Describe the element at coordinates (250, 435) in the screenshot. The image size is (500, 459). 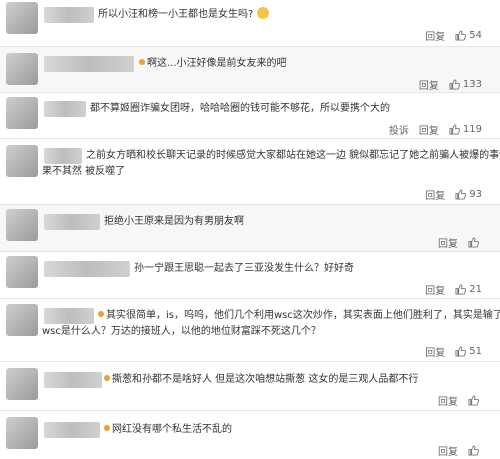
I see `comment-item: 网红没有哪个私生活不乱的 回复` at that location.